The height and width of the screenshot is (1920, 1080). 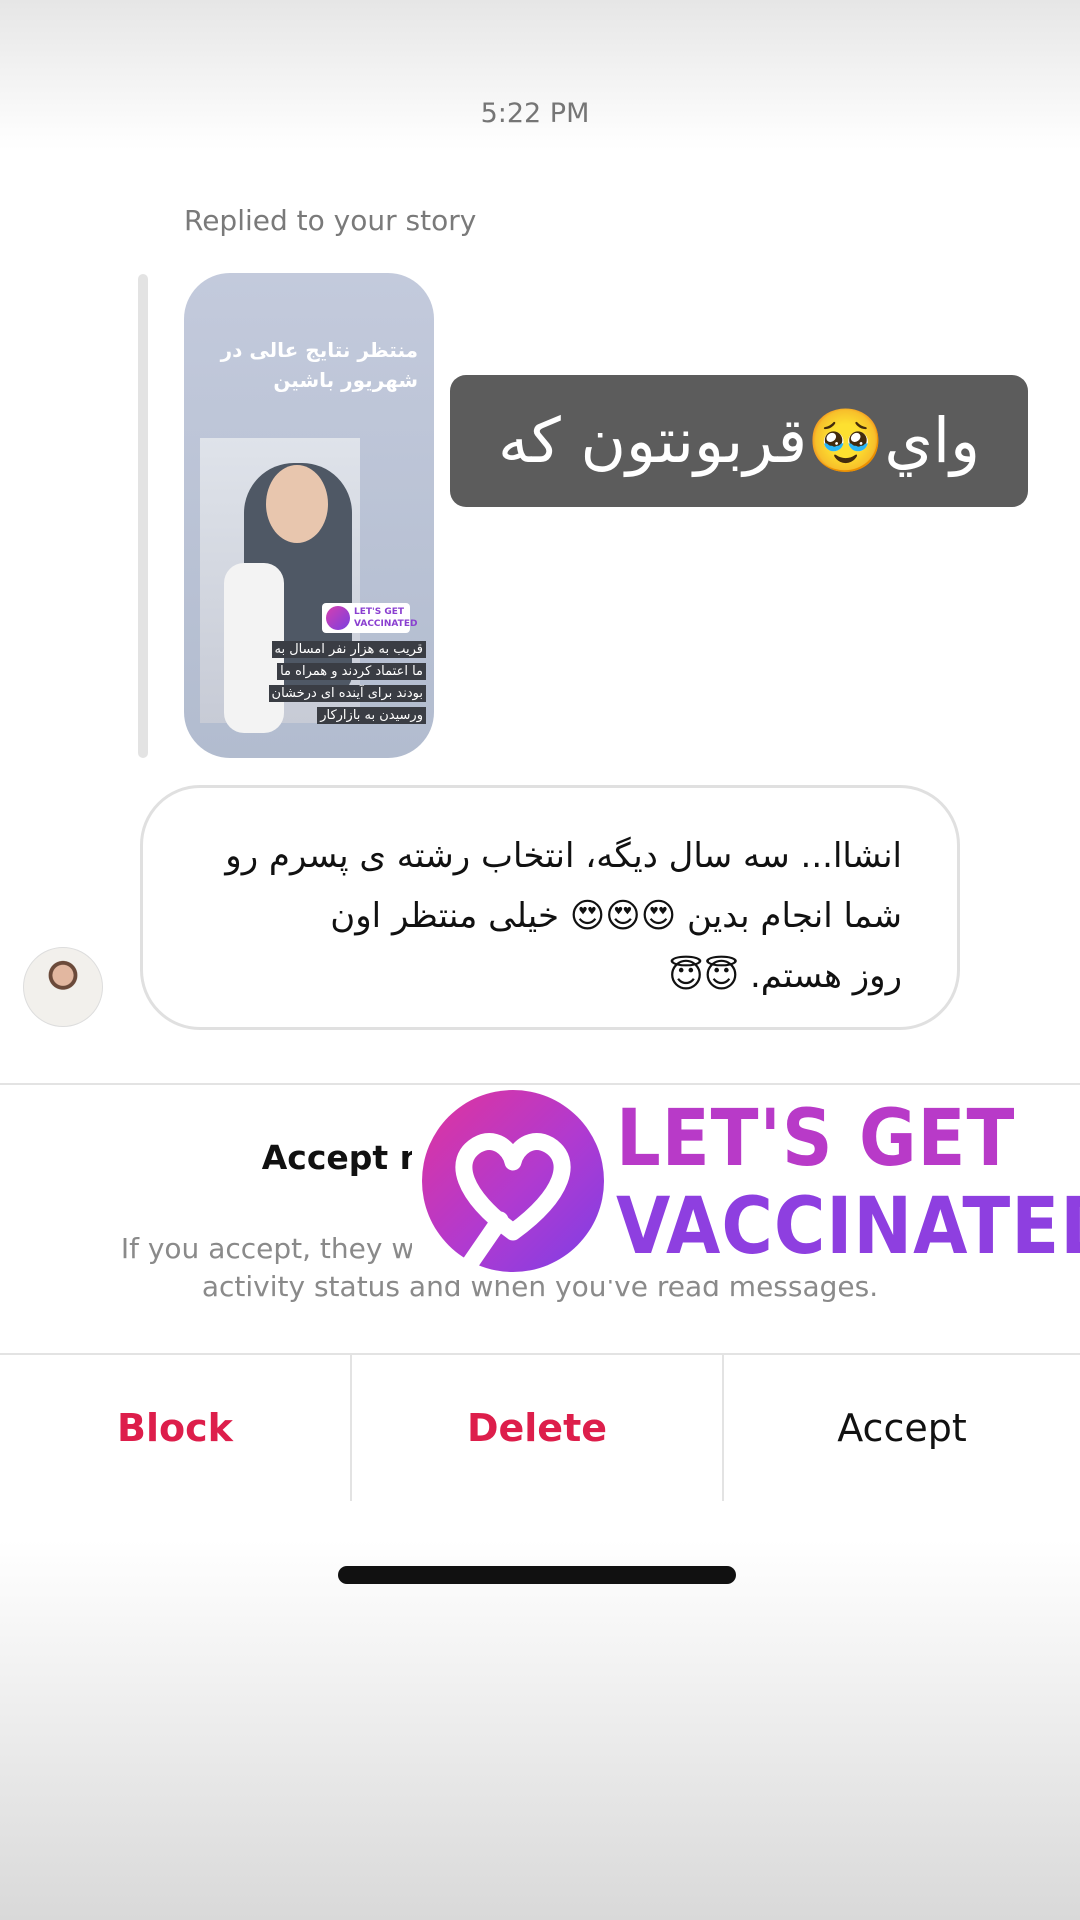 I want to click on story-vaccinated-logo: LET'S GET VACCINATED, so click(x=369, y=618).